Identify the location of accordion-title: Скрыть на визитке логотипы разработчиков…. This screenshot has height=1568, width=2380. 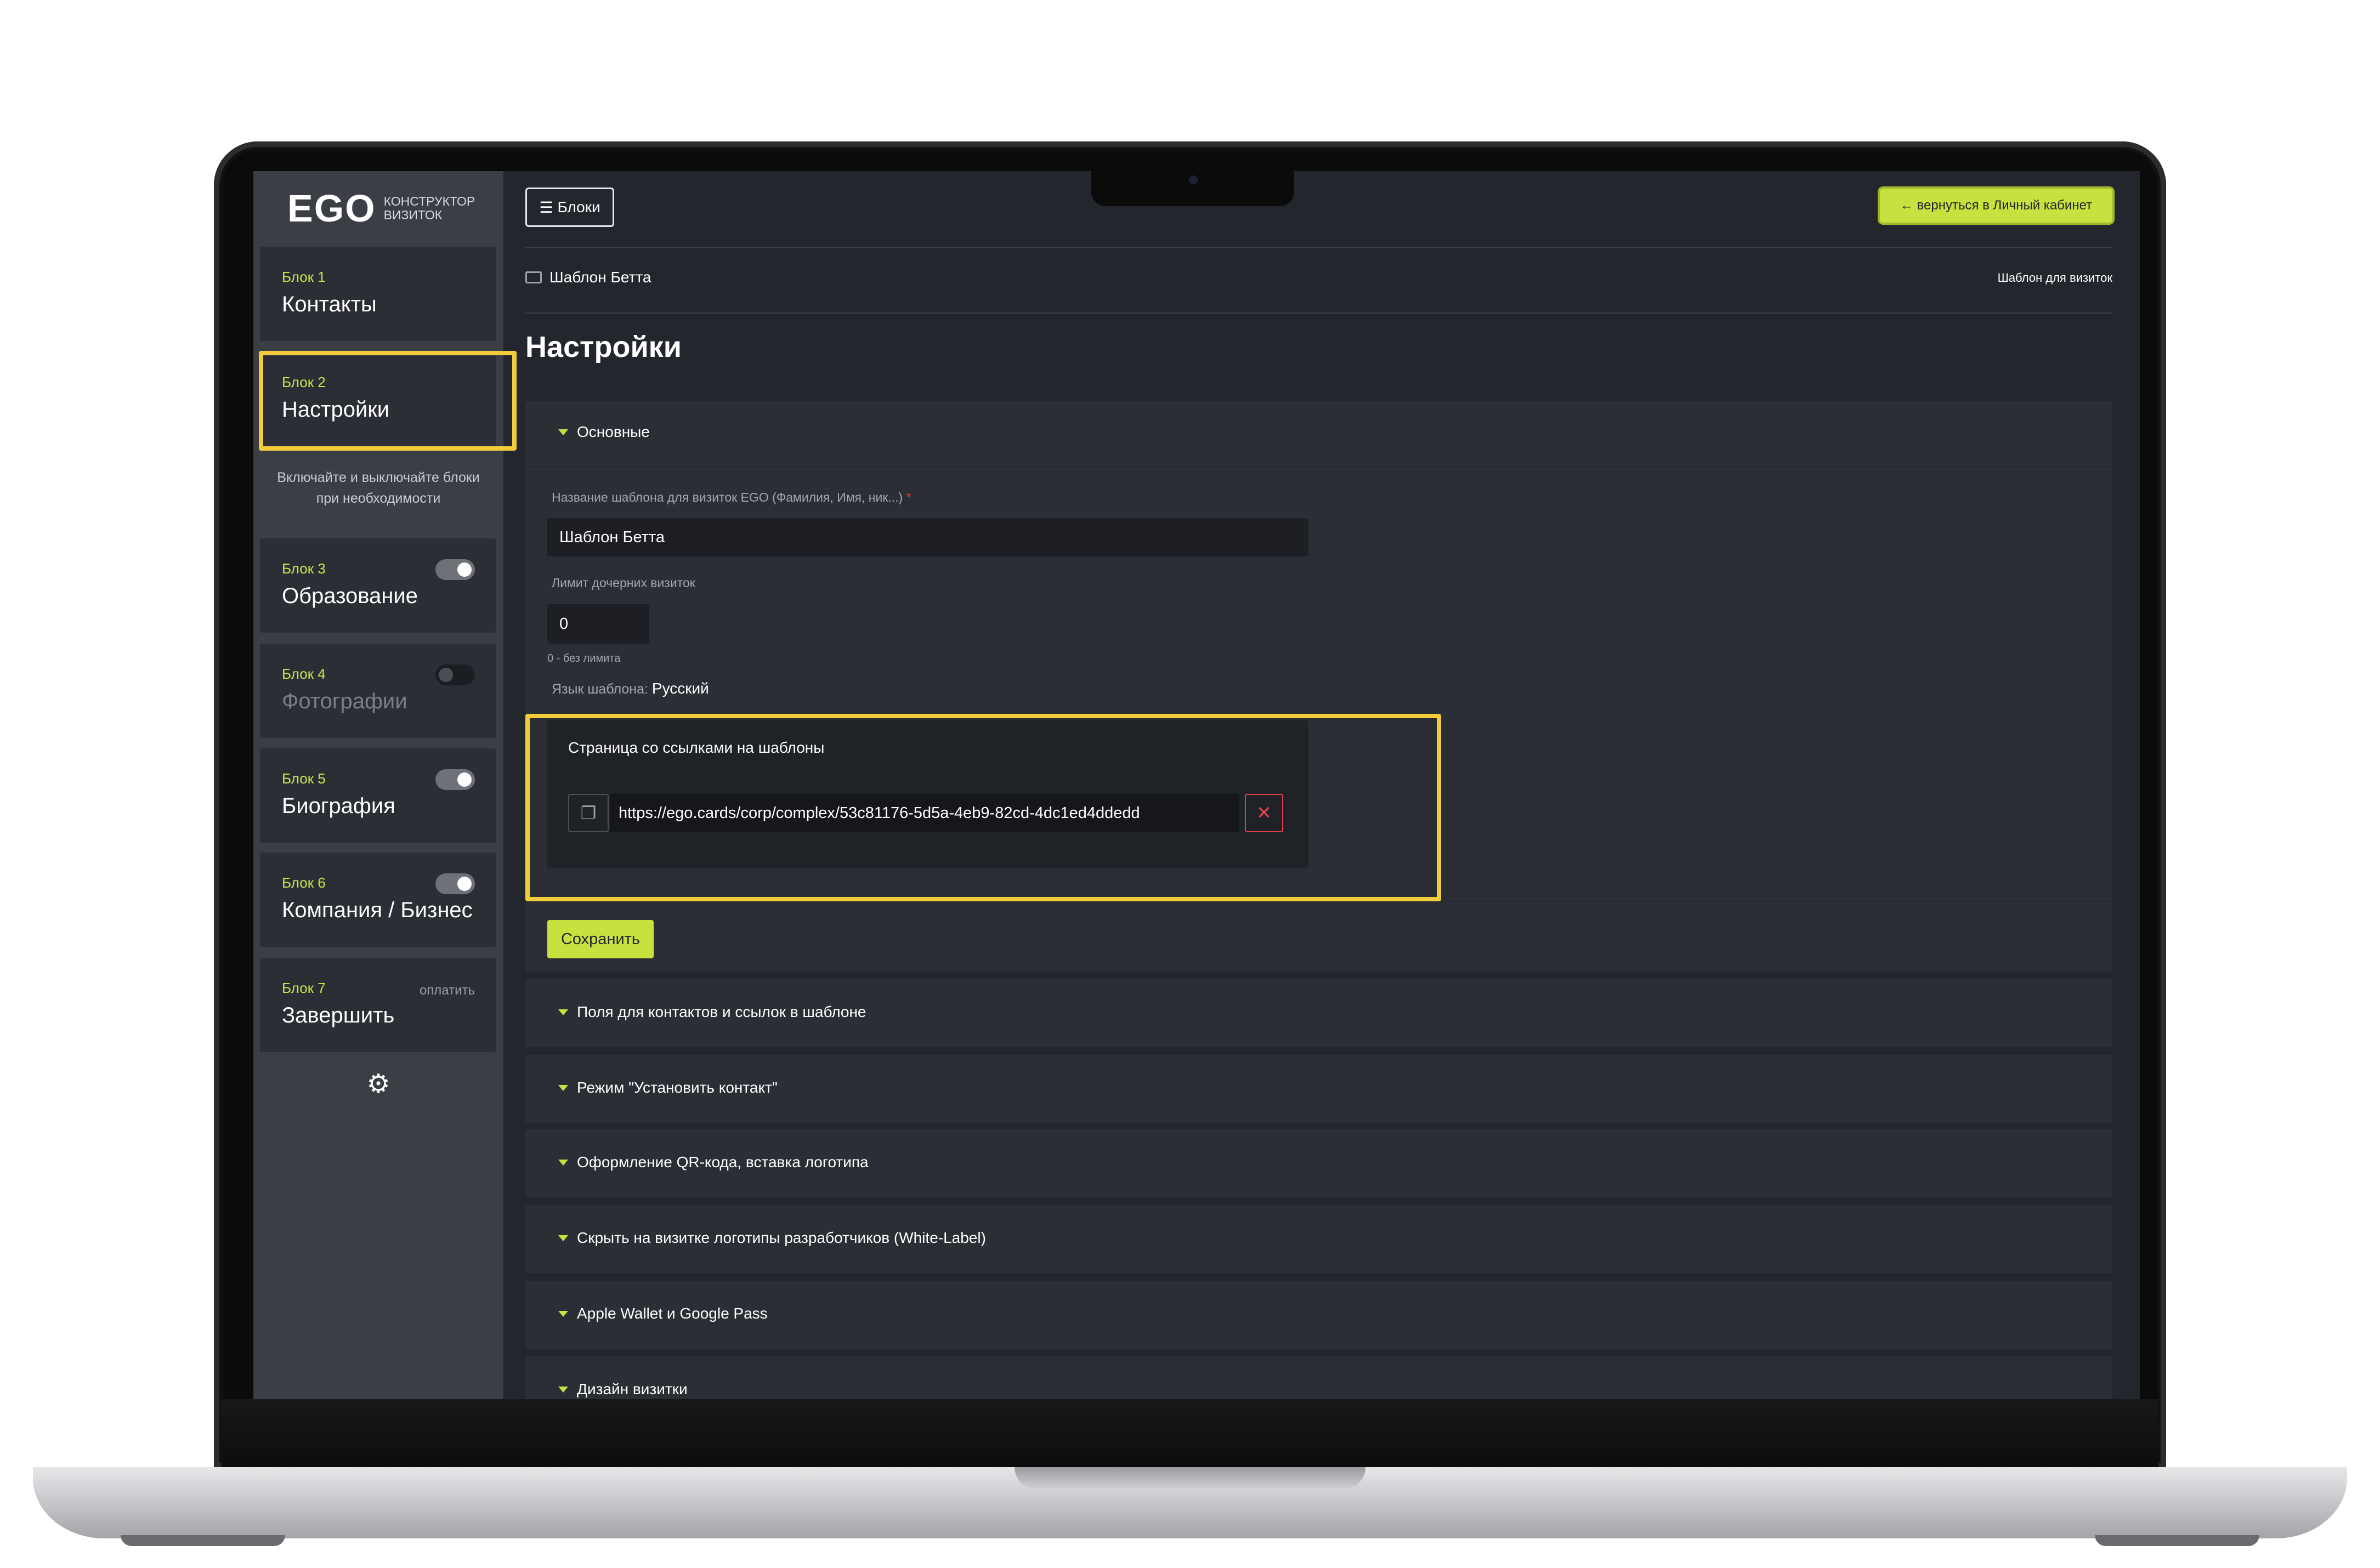
(781, 1237).